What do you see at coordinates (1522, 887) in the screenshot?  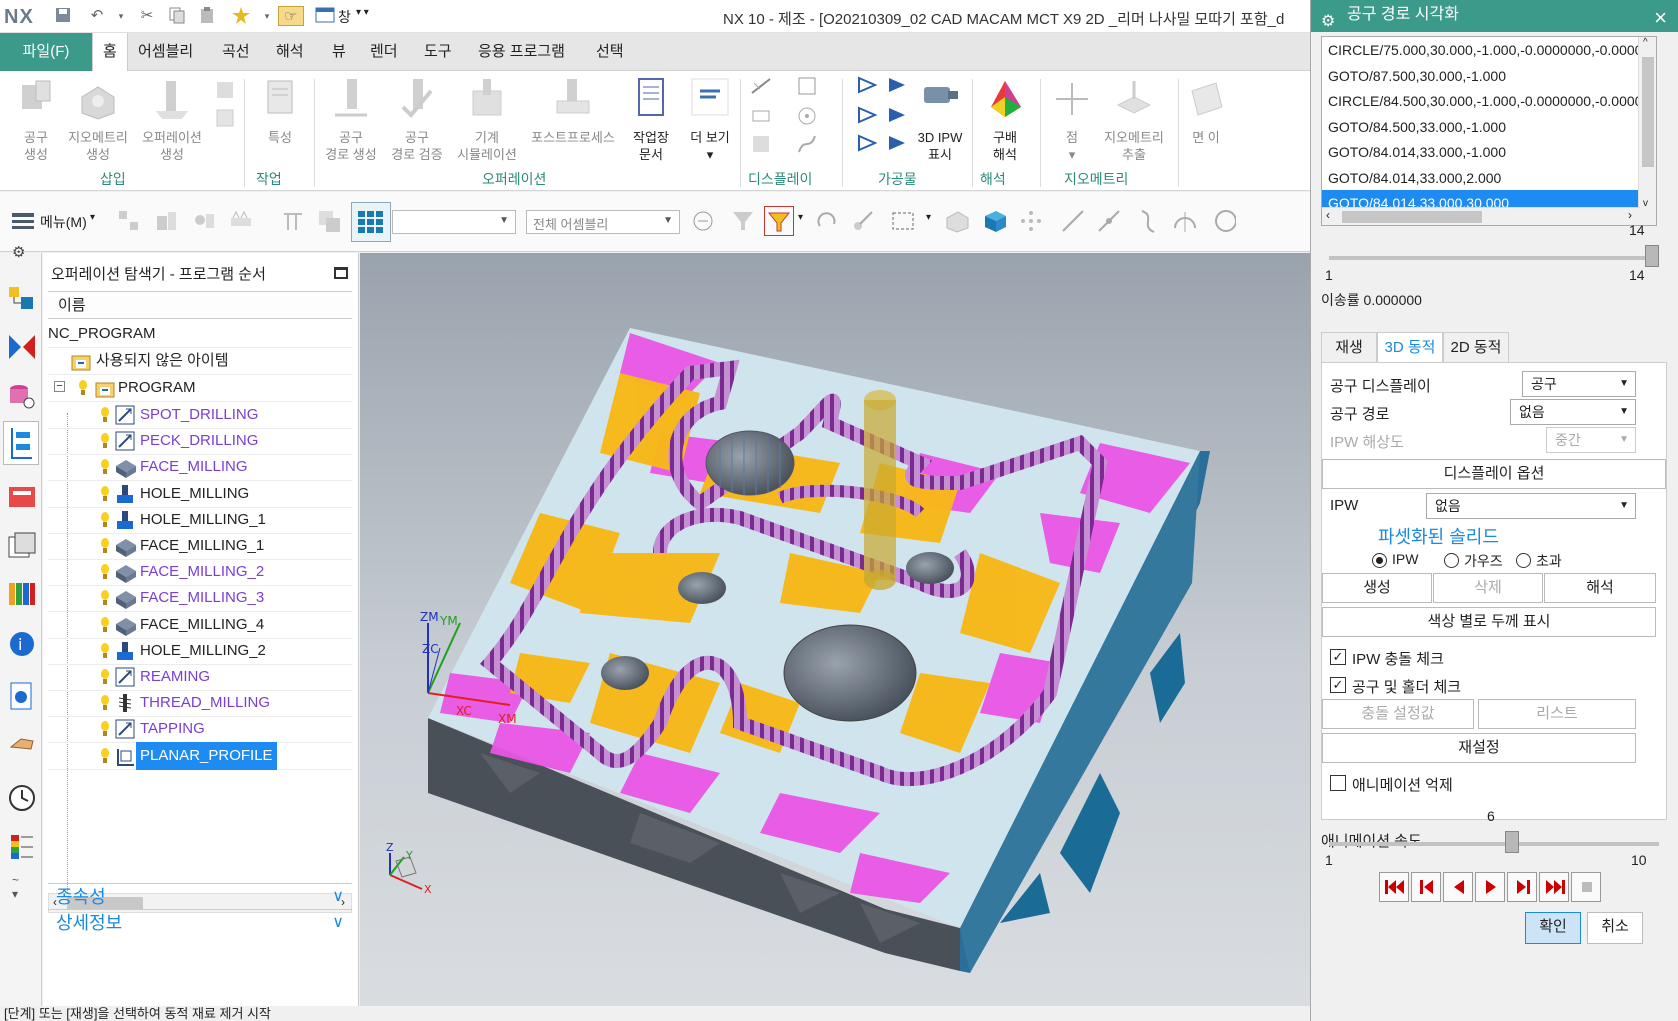 I see `step-forward-button` at bounding box center [1522, 887].